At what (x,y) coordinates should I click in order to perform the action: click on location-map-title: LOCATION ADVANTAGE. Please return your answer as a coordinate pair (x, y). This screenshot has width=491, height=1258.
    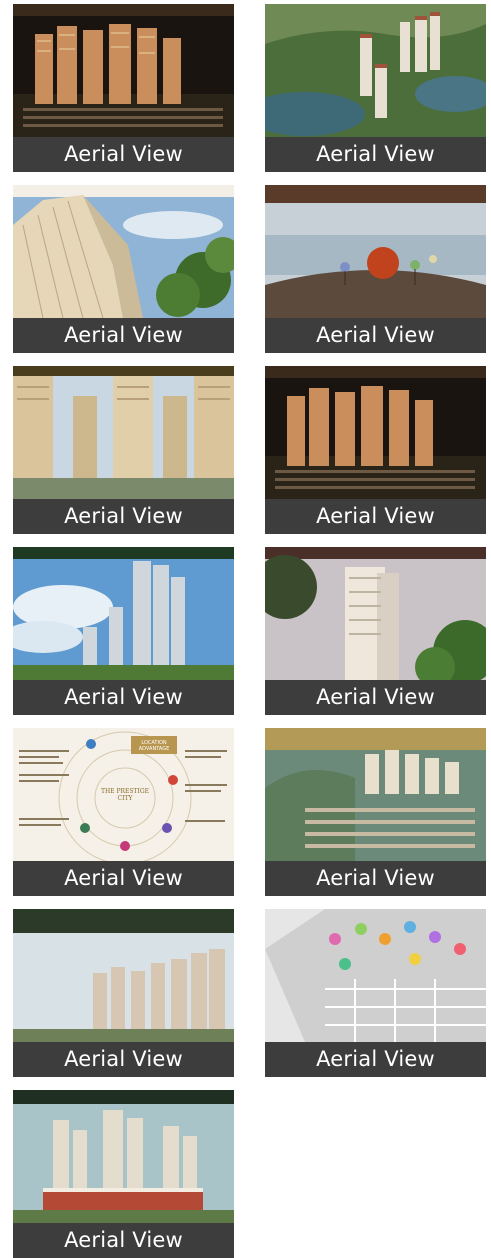
    Looking at the image, I should click on (154, 746).